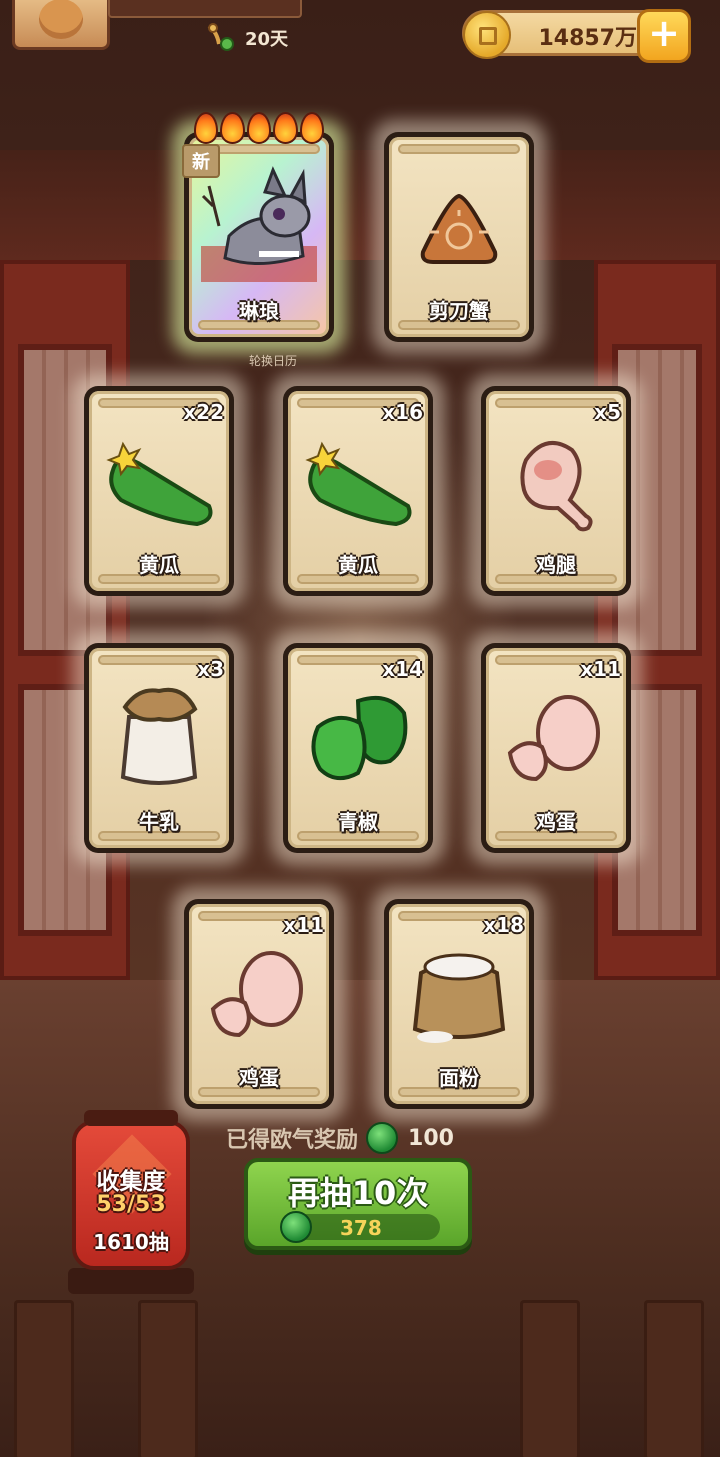  Describe the element at coordinates (159, 736) in the screenshot. I see `milk-jar-icon` at that location.